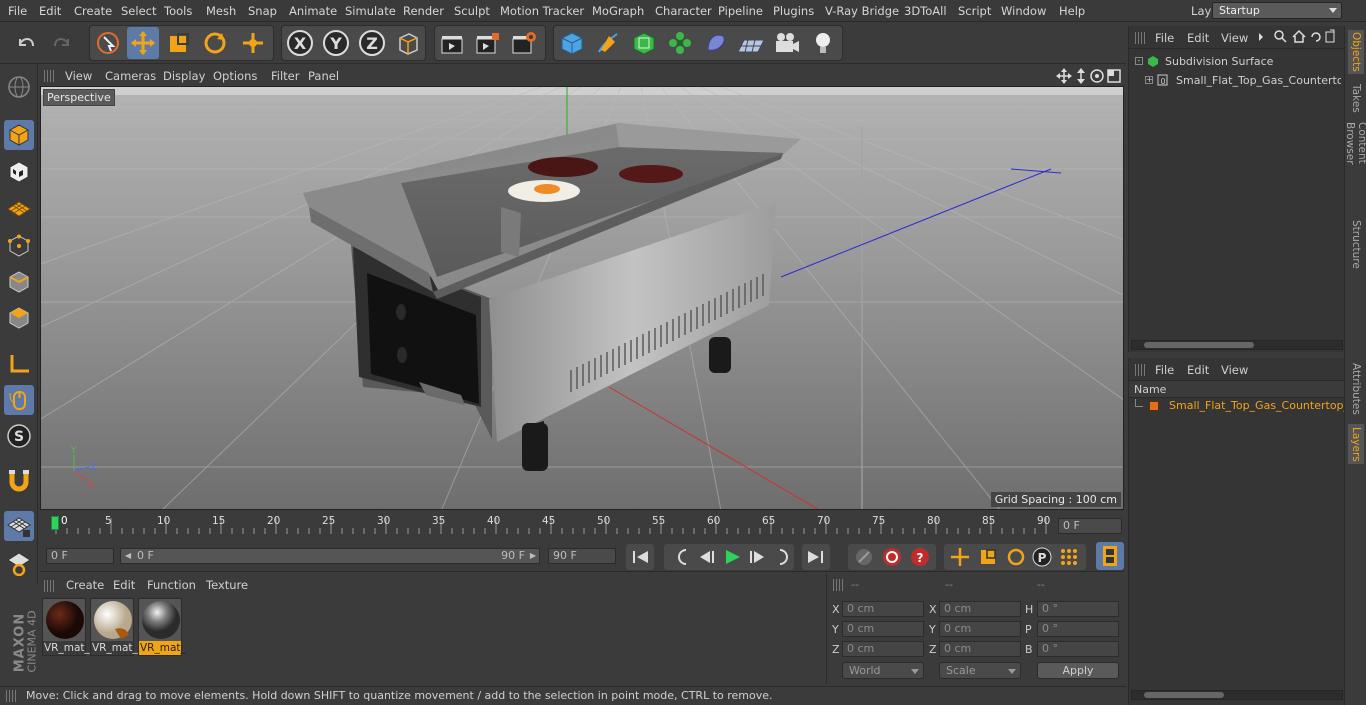 Image resolution: width=1366 pixels, height=705 pixels. What do you see at coordinates (980, 649) in the screenshot?
I see `size-z-field: 0 cm` at bounding box center [980, 649].